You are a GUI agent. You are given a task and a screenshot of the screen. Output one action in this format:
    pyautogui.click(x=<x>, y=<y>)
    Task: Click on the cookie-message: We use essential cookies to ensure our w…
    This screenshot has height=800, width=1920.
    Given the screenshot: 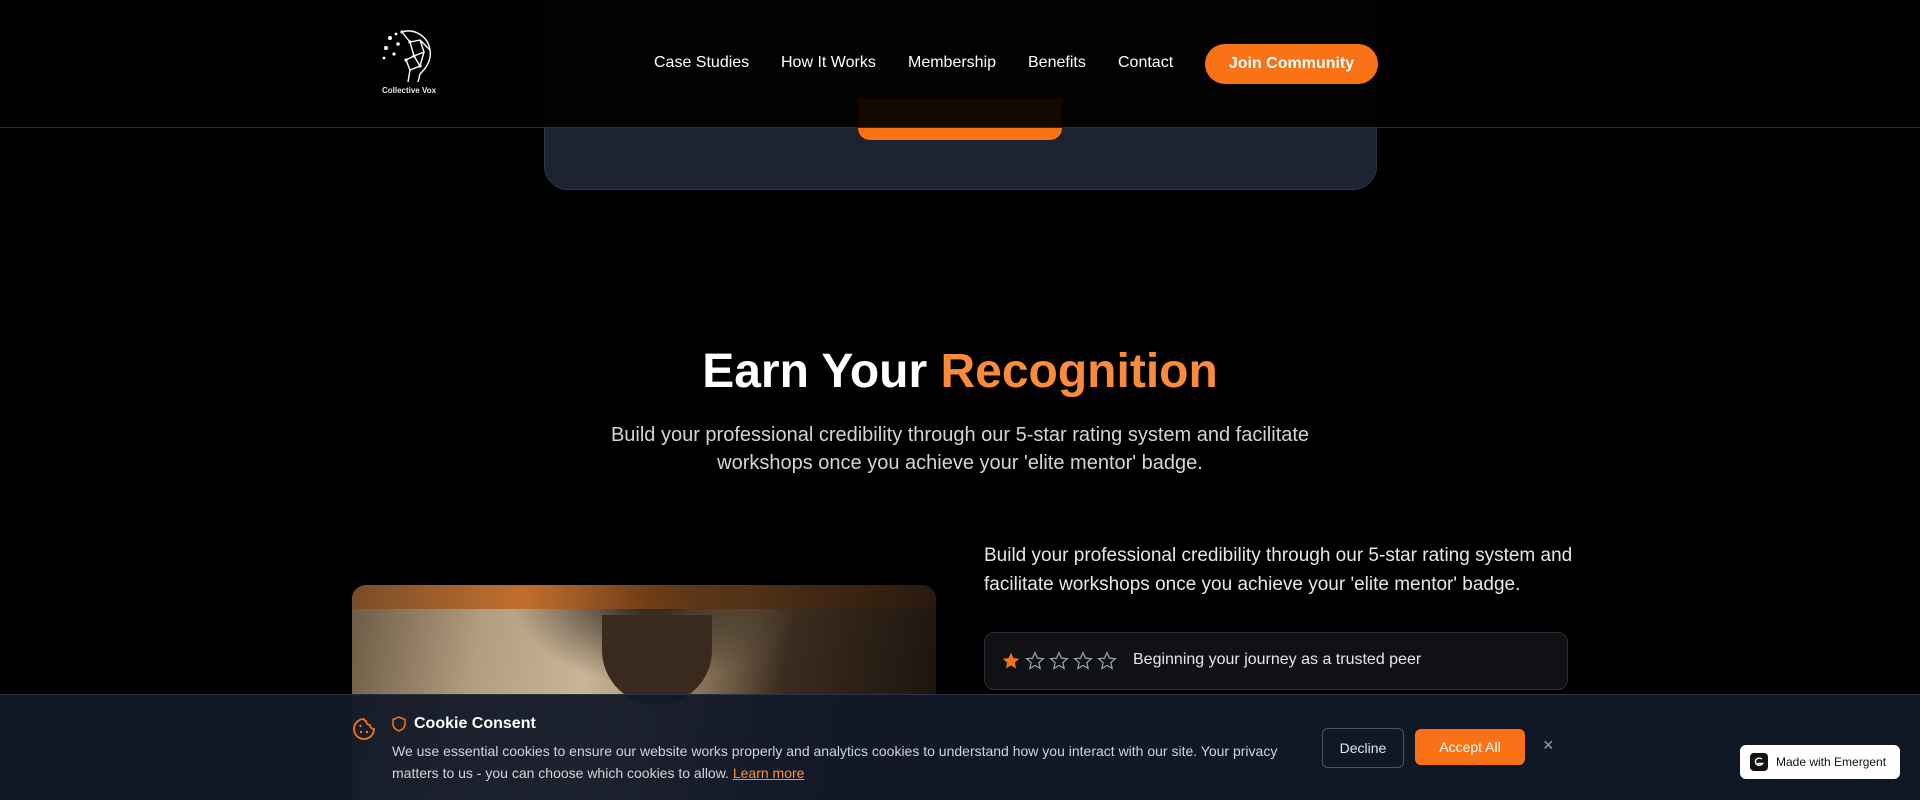 What is the action you would take?
    pyautogui.click(x=842, y=762)
    